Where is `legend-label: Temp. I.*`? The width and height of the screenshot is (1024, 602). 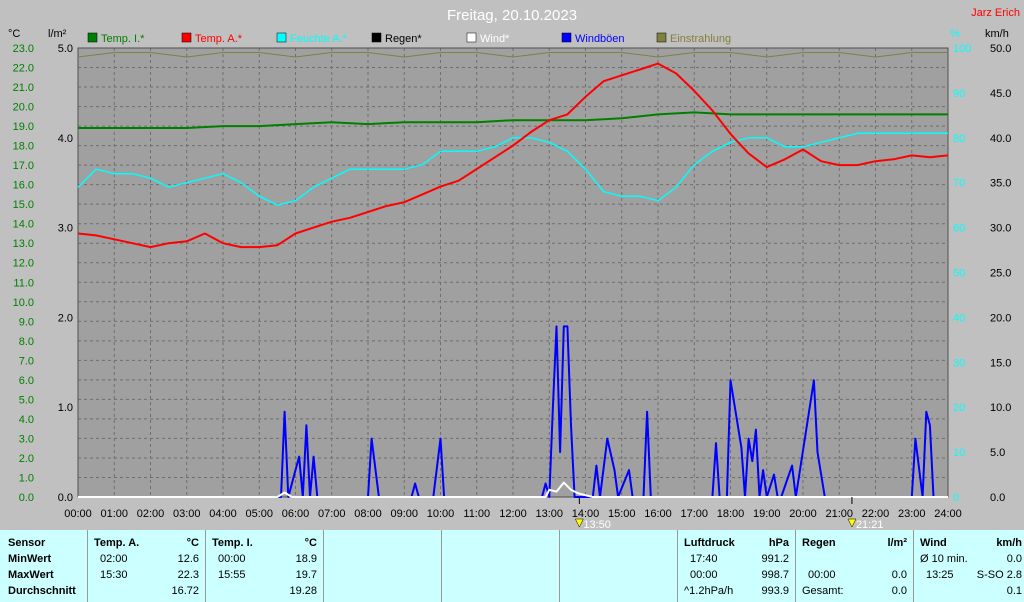
legend-label: Temp. I.* is located at coordinates (123, 39).